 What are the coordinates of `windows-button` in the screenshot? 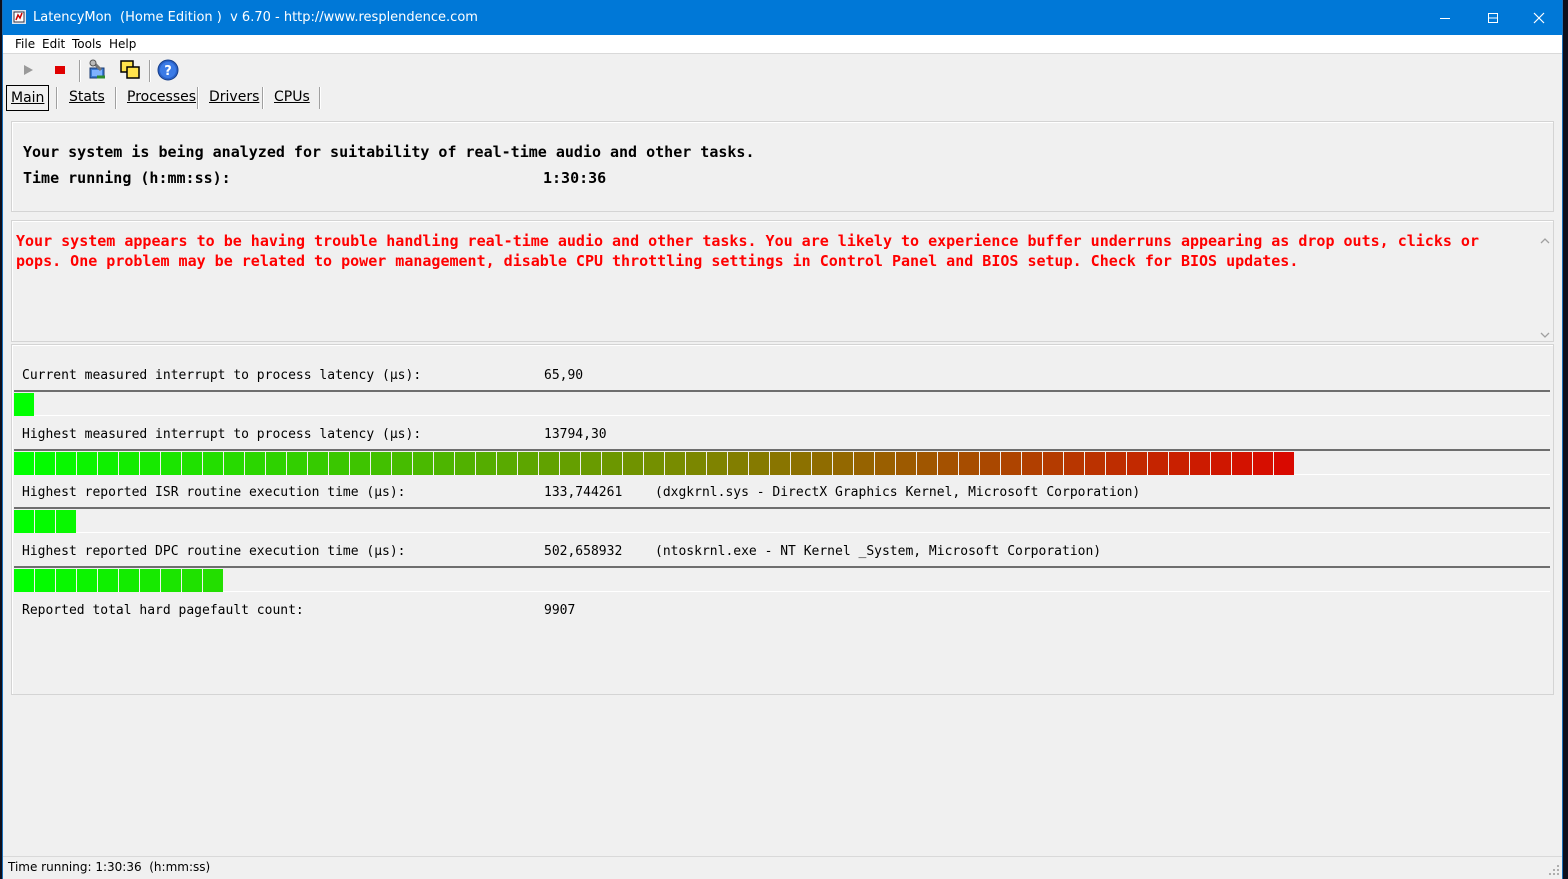 It's located at (130, 70).